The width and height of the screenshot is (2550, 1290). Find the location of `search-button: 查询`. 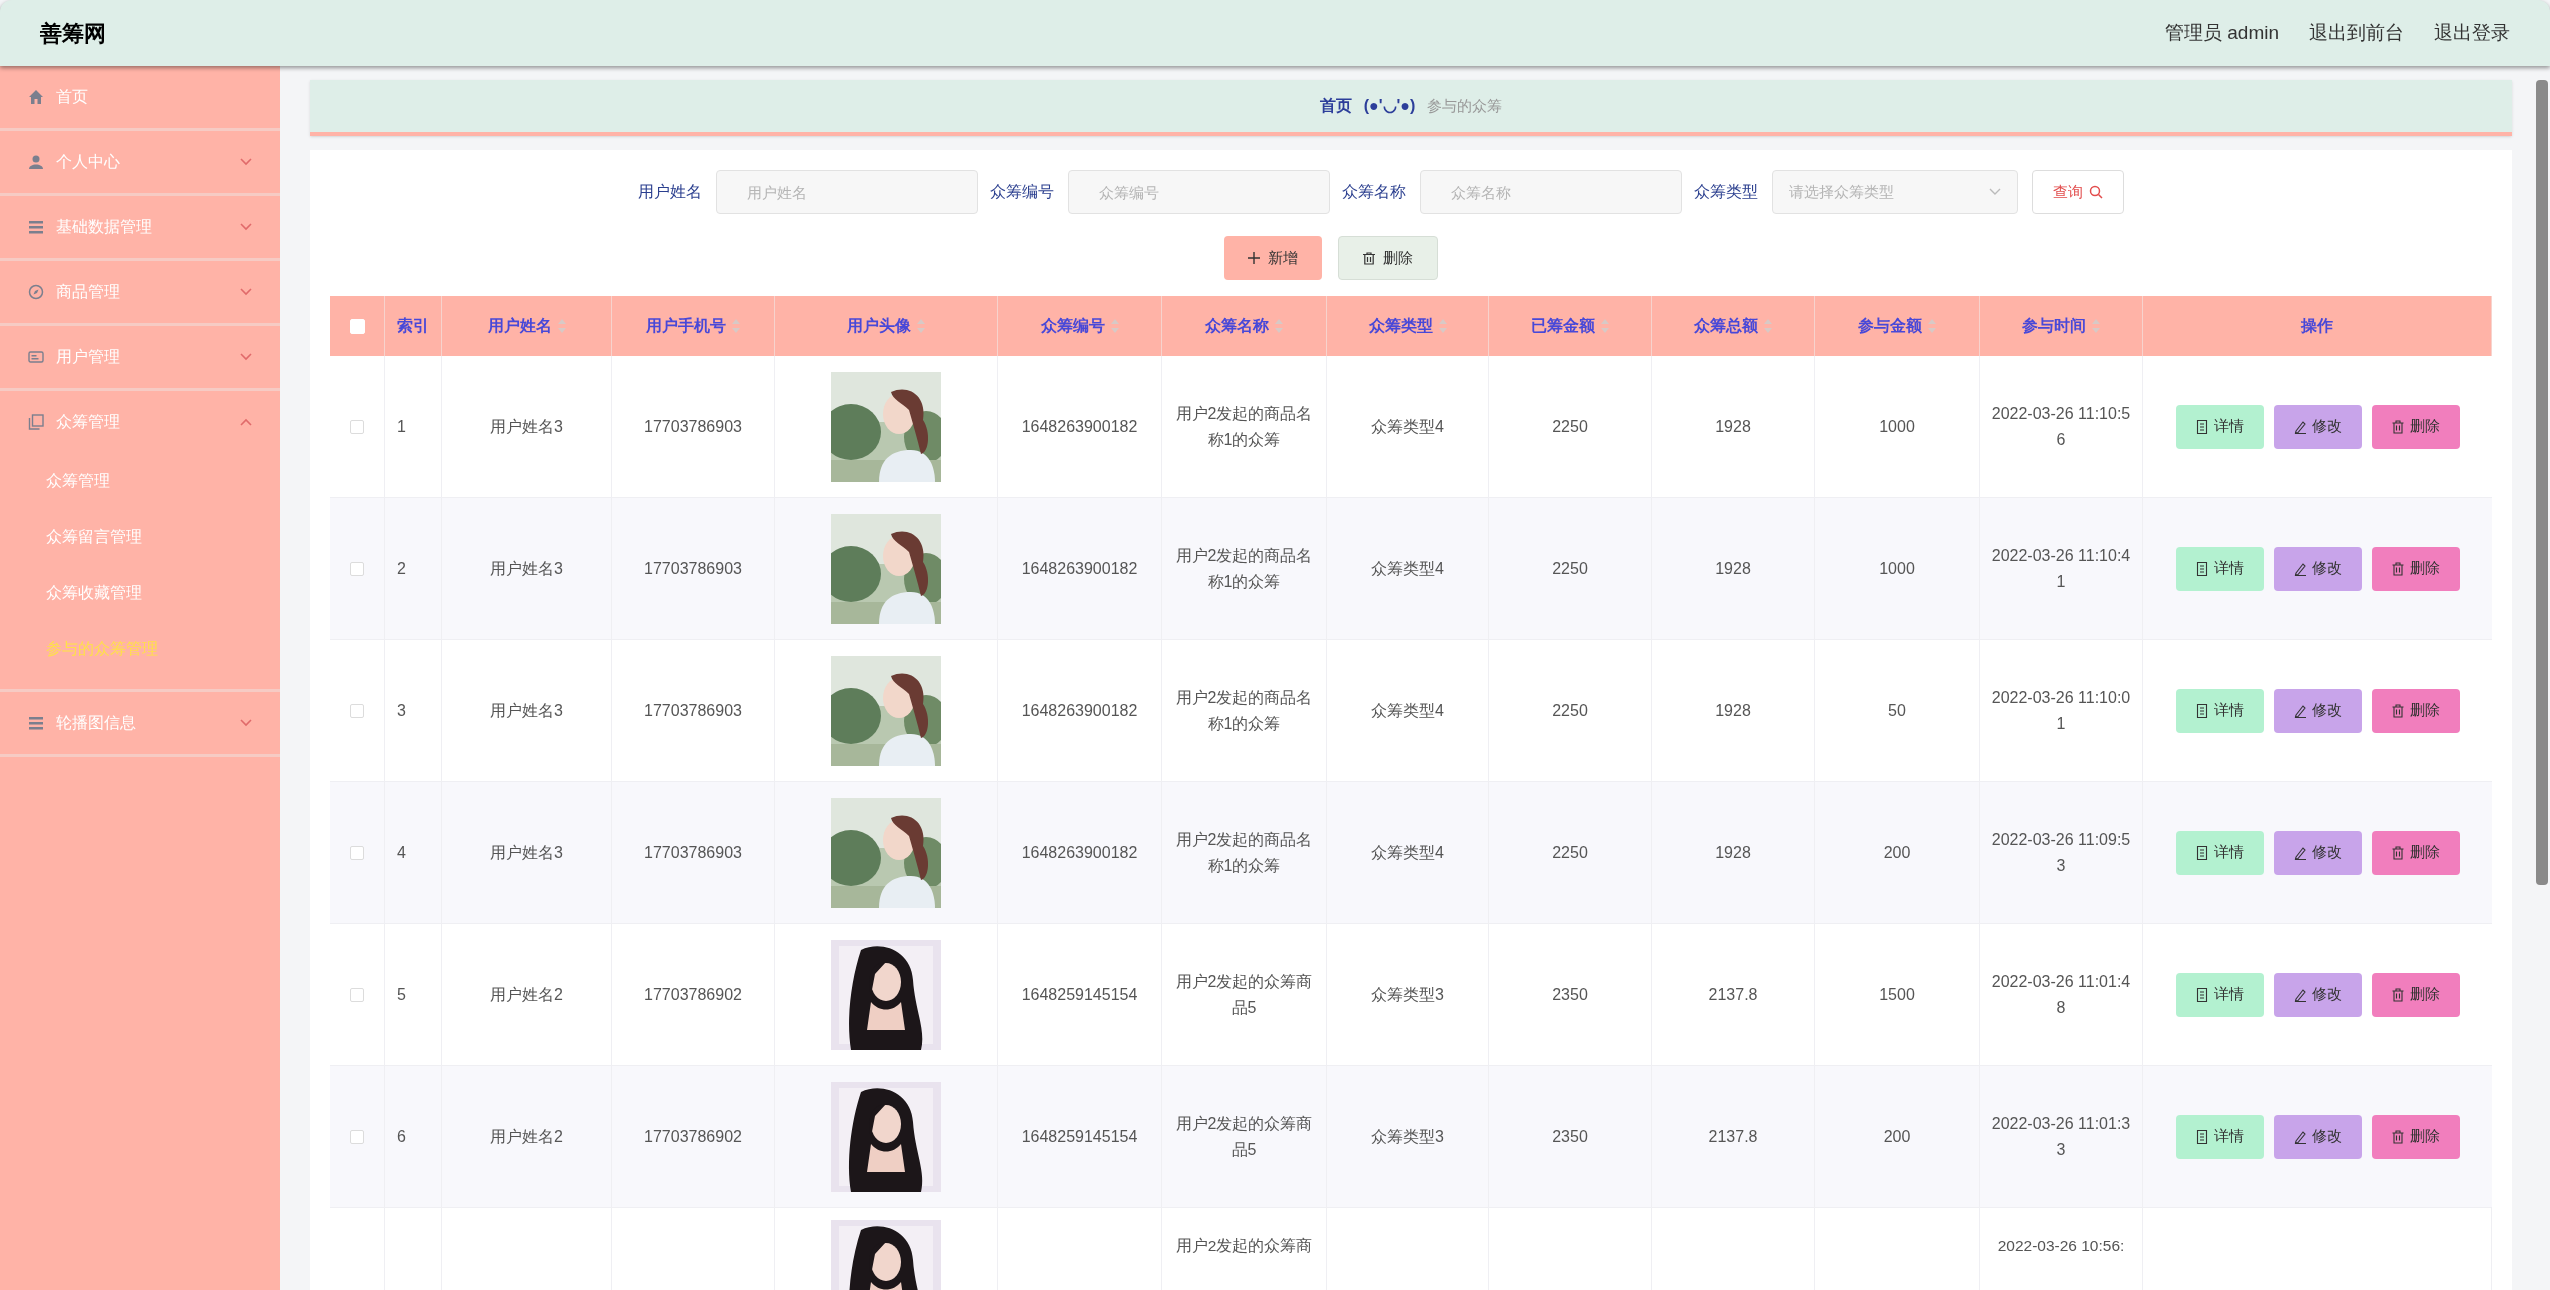

search-button: 查询 is located at coordinates (2078, 192).